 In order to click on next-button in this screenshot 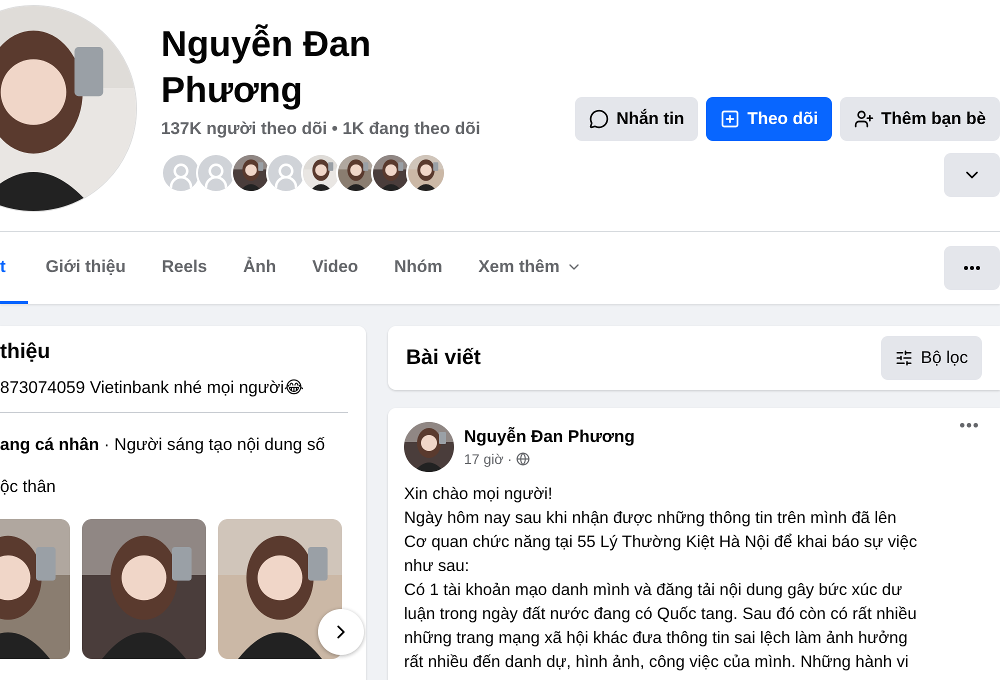, I will do `click(341, 632)`.